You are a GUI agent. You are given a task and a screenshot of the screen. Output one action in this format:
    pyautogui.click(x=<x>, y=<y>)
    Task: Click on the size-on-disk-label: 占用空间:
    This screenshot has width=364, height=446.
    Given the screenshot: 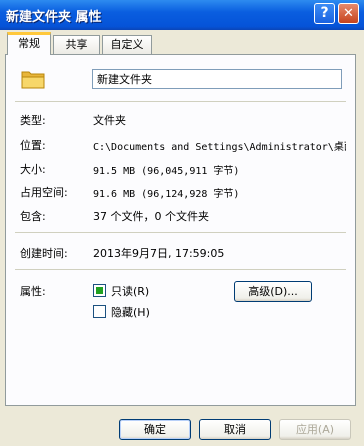 What is the action you would take?
    pyautogui.click(x=44, y=192)
    